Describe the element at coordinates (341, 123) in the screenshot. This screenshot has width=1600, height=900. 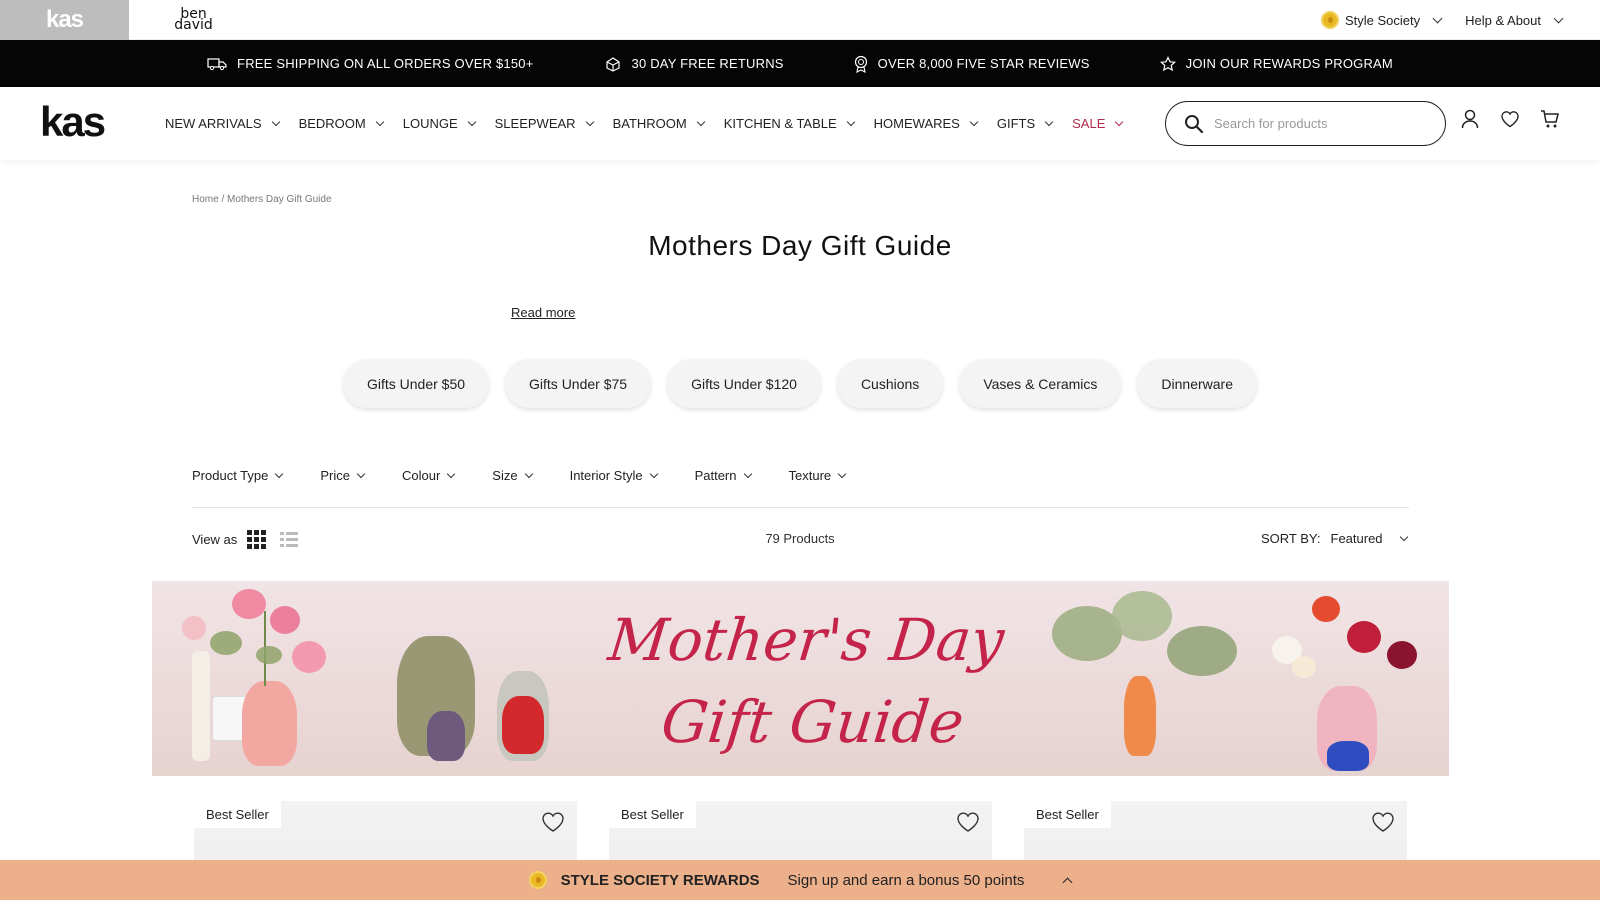
I see `nav-item-bedroom: BEDROOM` at that location.